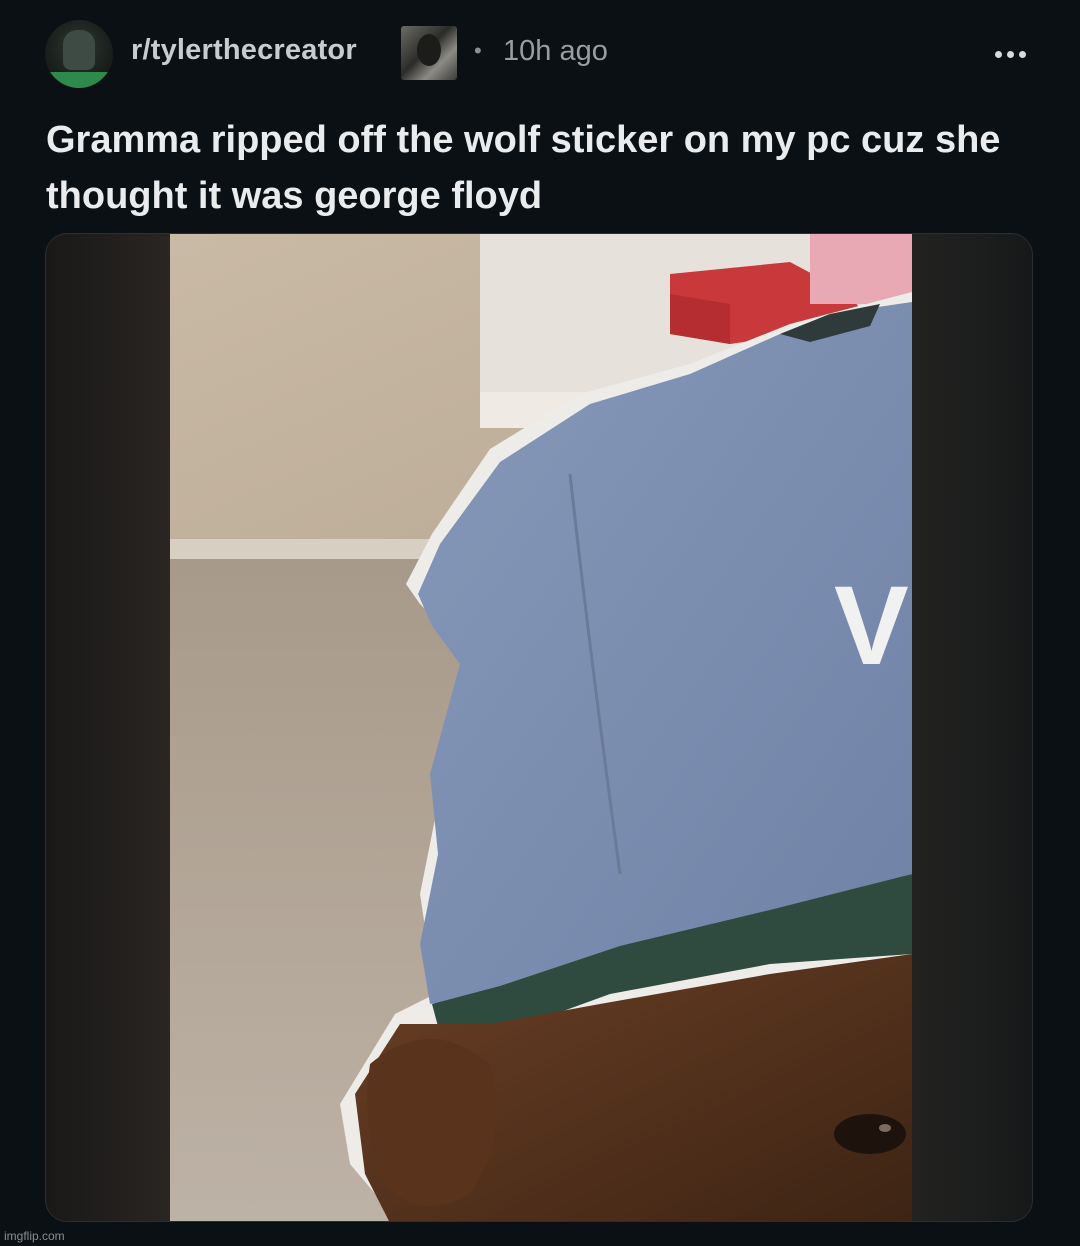 This screenshot has height=1246, width=1080. I want to click on post-time: 10h ago, so click(555, 51).